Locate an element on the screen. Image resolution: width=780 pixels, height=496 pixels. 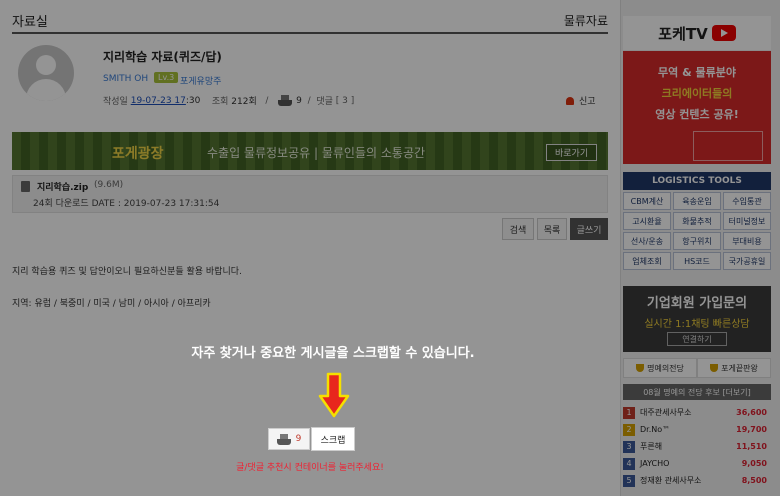
tutorial-tip: 자주 찾거나 중요한 게시글을 스크랩할 수 있습니다. is located at coordinates (333, 353).